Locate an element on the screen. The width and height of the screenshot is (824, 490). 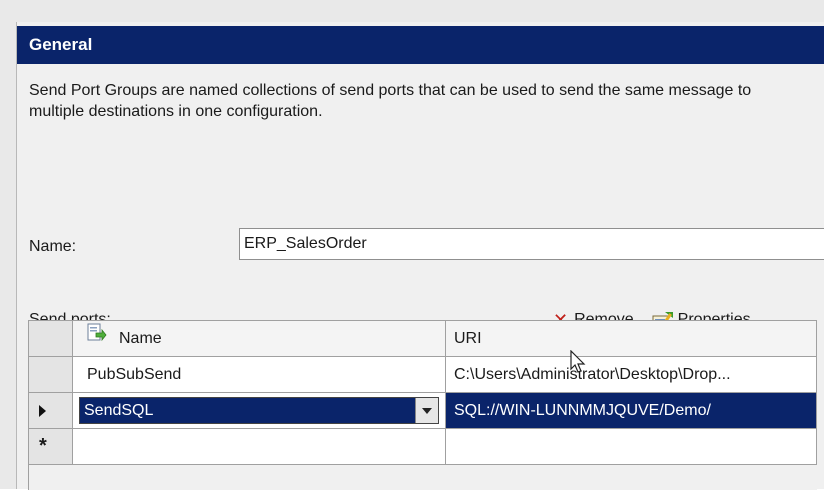
send-port-combobox: SendSQL is located at coordinates (259, 410).